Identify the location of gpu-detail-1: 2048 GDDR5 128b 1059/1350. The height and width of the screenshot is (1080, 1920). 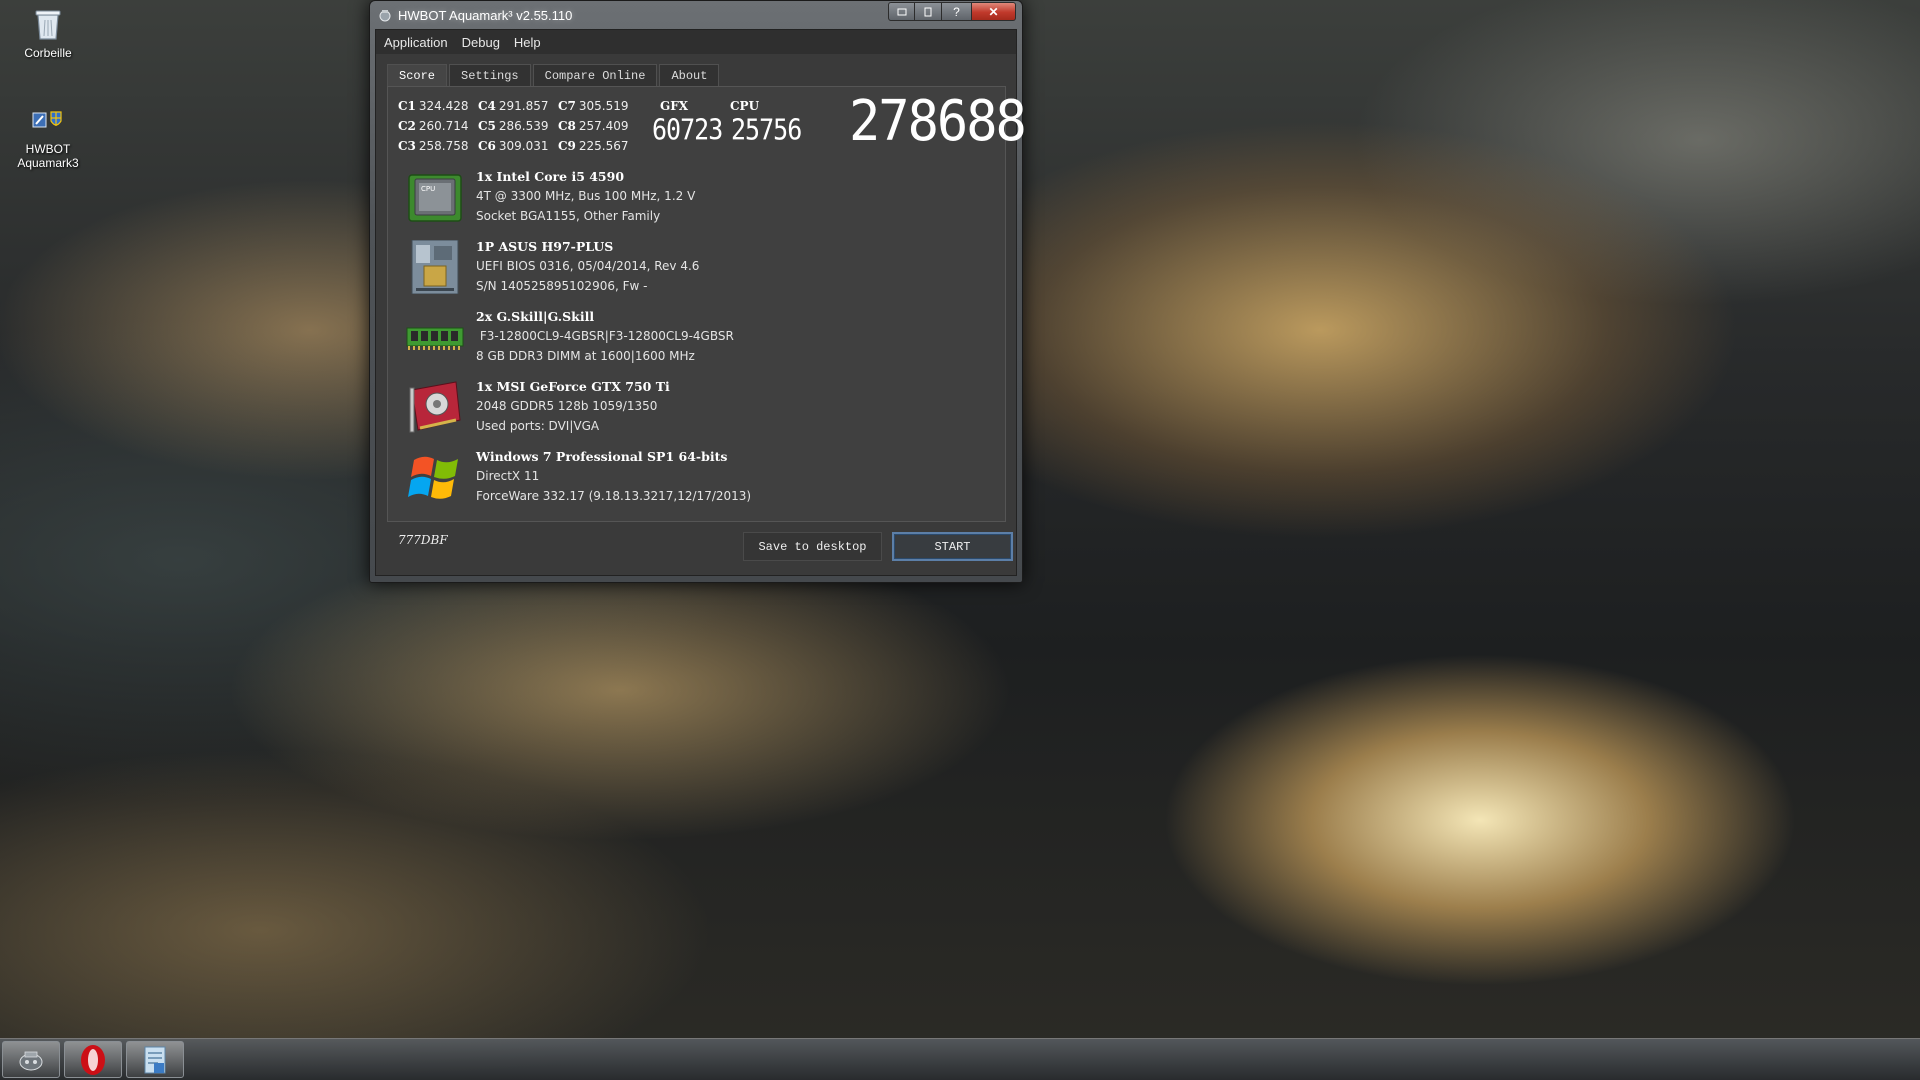
(567, 406).